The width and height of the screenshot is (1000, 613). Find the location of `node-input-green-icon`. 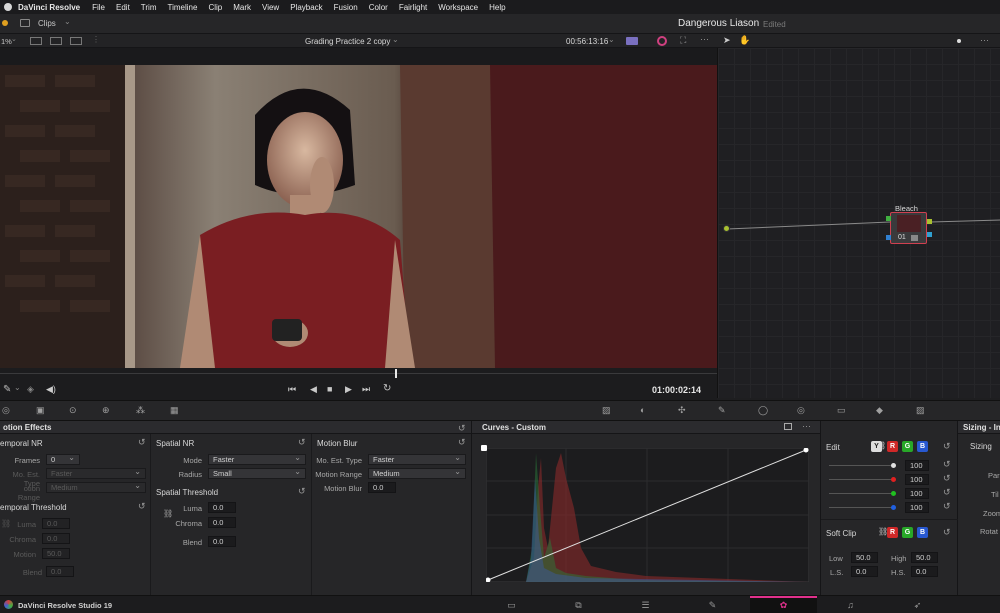

node-input-green-icon is located at coordinates (888, 218).